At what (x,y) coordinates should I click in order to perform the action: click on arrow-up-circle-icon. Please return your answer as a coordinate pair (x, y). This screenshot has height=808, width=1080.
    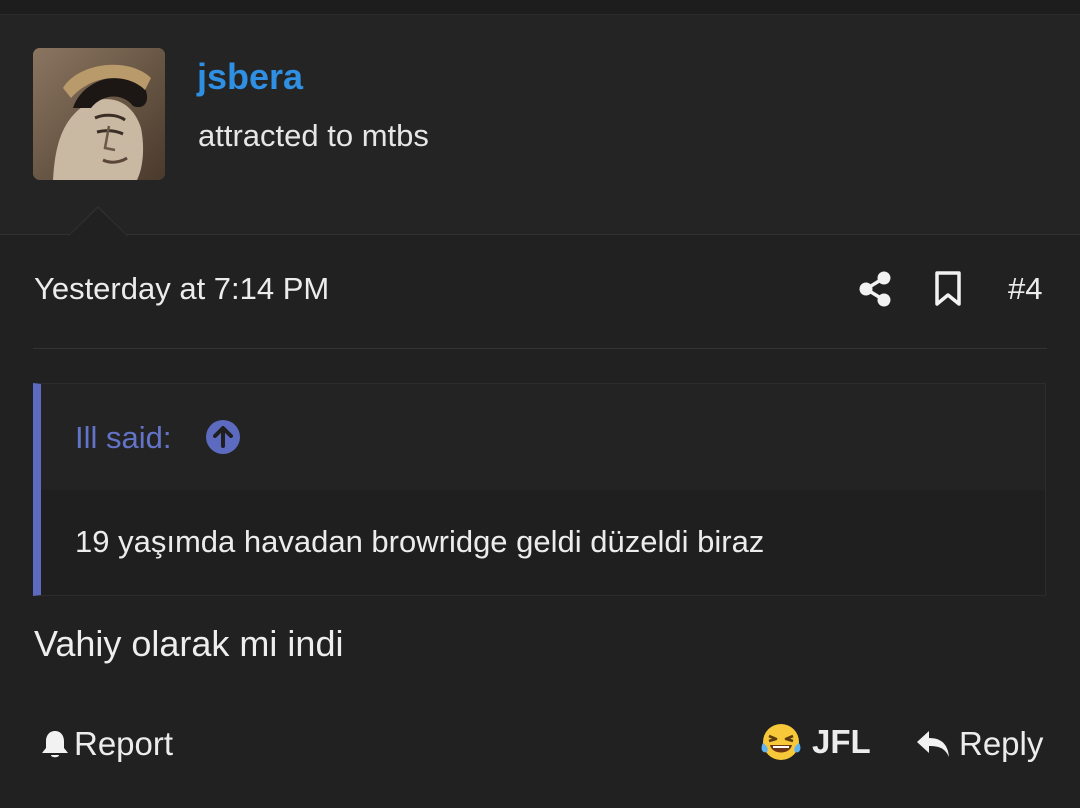
    Looking at the image, I should click on (223, 437).